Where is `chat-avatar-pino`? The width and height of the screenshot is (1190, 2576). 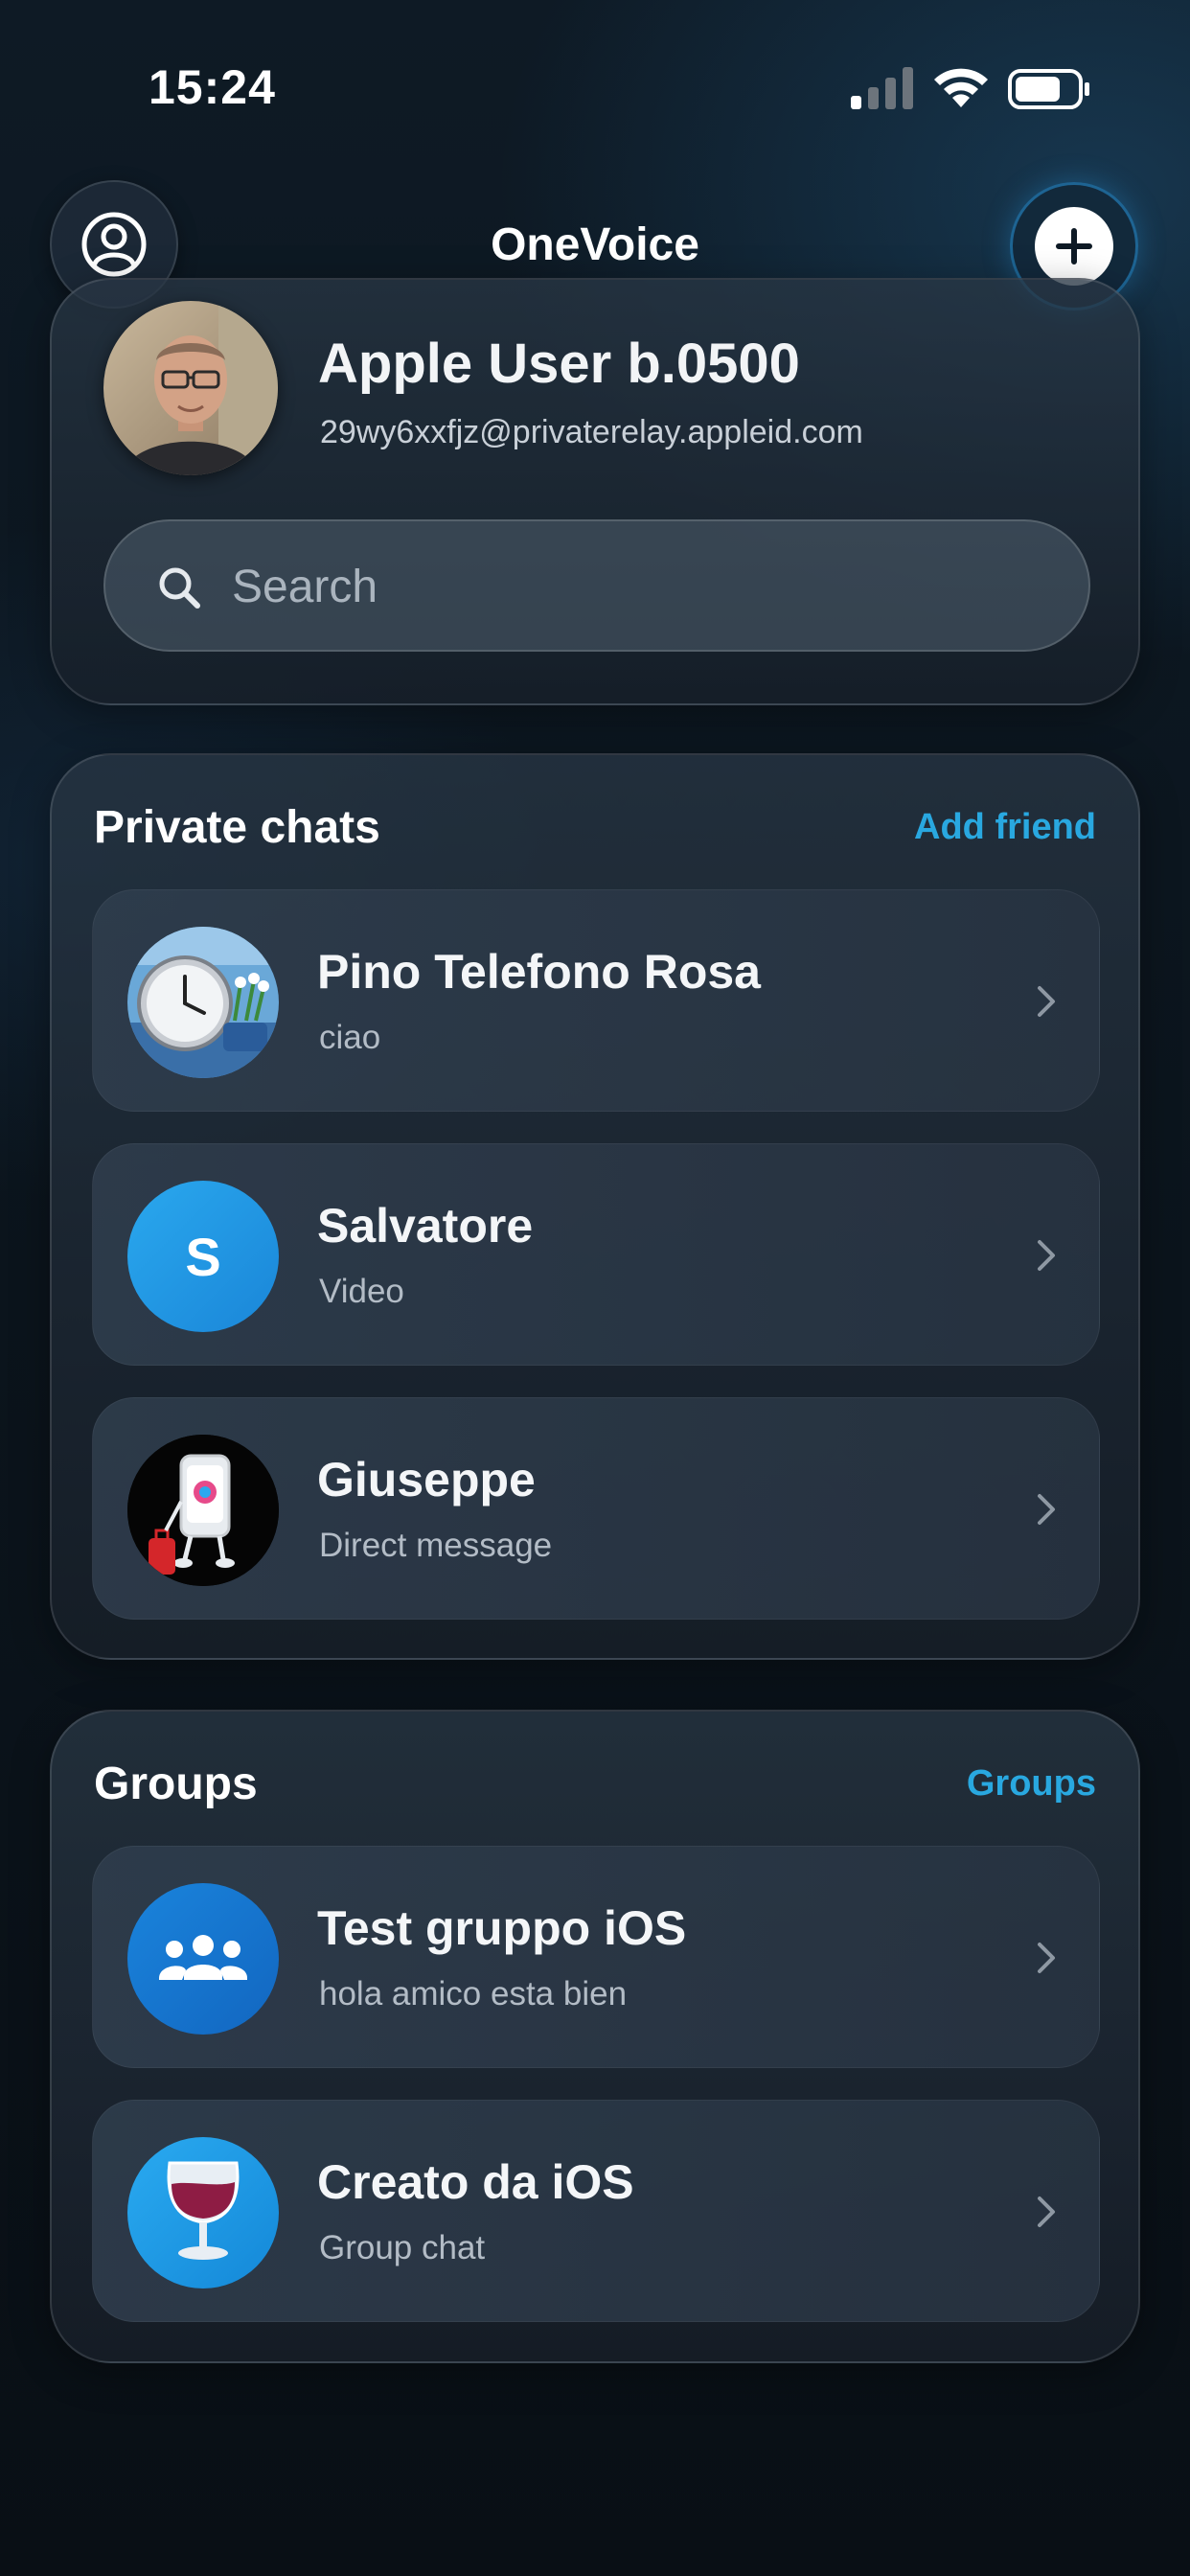
chat-avatar-pino is located at coordinates (203, 1002).